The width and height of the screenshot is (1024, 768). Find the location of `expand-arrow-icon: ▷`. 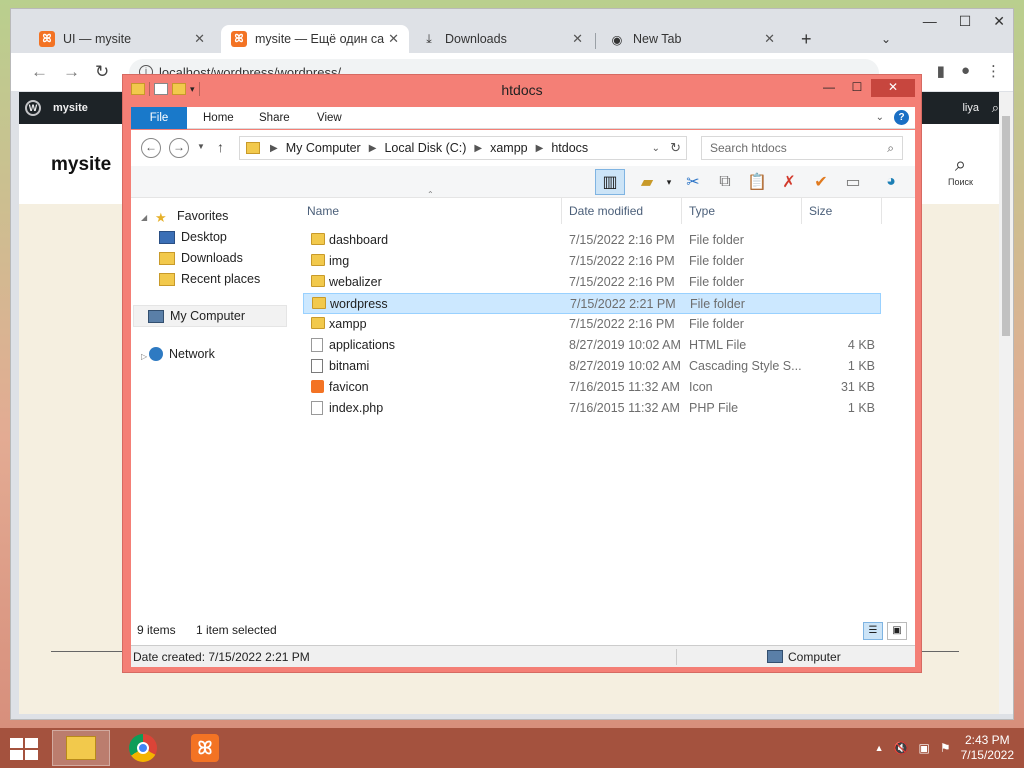

expand-arrow-icon: ▷ is located at coordinates (144, 356).